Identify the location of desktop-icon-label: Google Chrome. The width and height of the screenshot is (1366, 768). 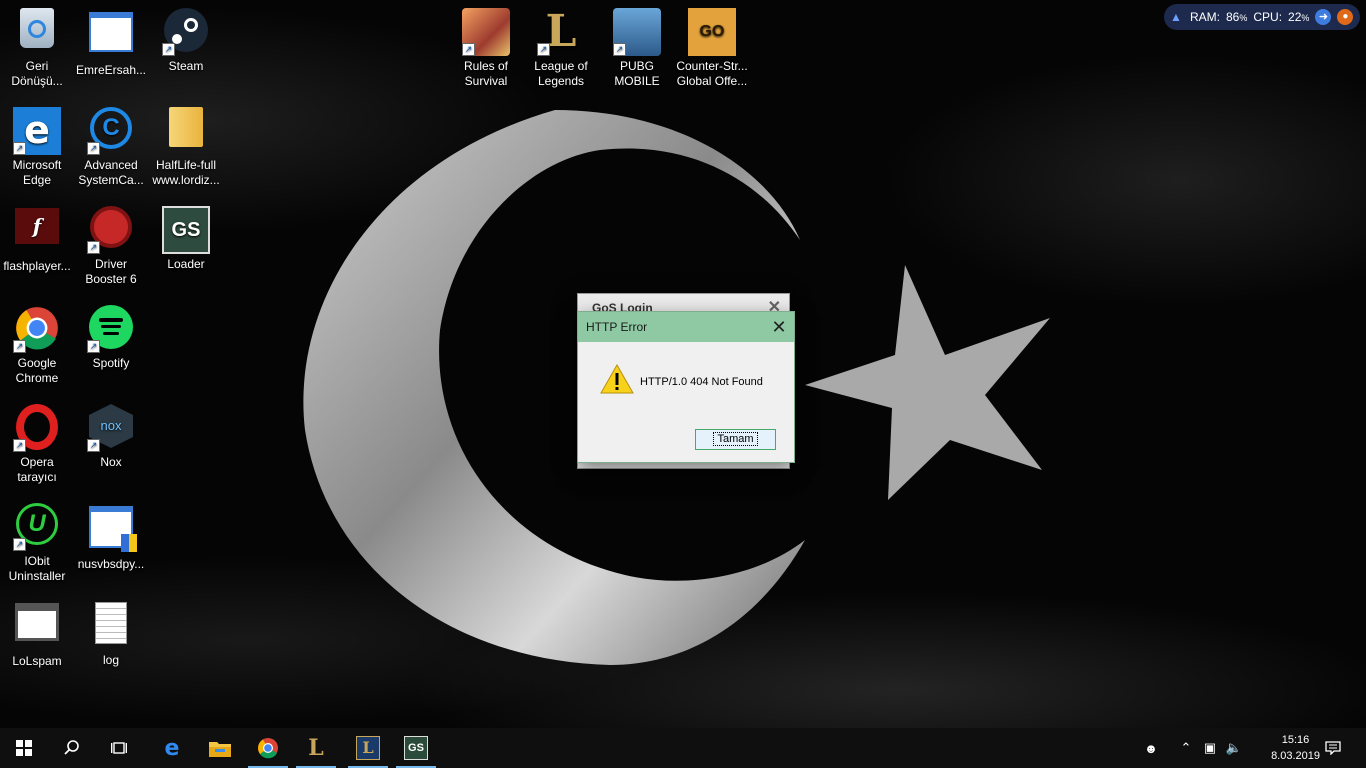
(37, 370).